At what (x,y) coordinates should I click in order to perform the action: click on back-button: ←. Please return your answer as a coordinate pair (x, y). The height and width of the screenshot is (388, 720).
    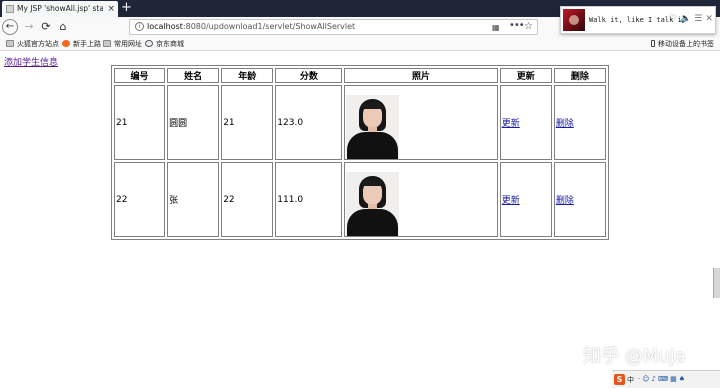
    Looking at the image, I should click on (10, 27).